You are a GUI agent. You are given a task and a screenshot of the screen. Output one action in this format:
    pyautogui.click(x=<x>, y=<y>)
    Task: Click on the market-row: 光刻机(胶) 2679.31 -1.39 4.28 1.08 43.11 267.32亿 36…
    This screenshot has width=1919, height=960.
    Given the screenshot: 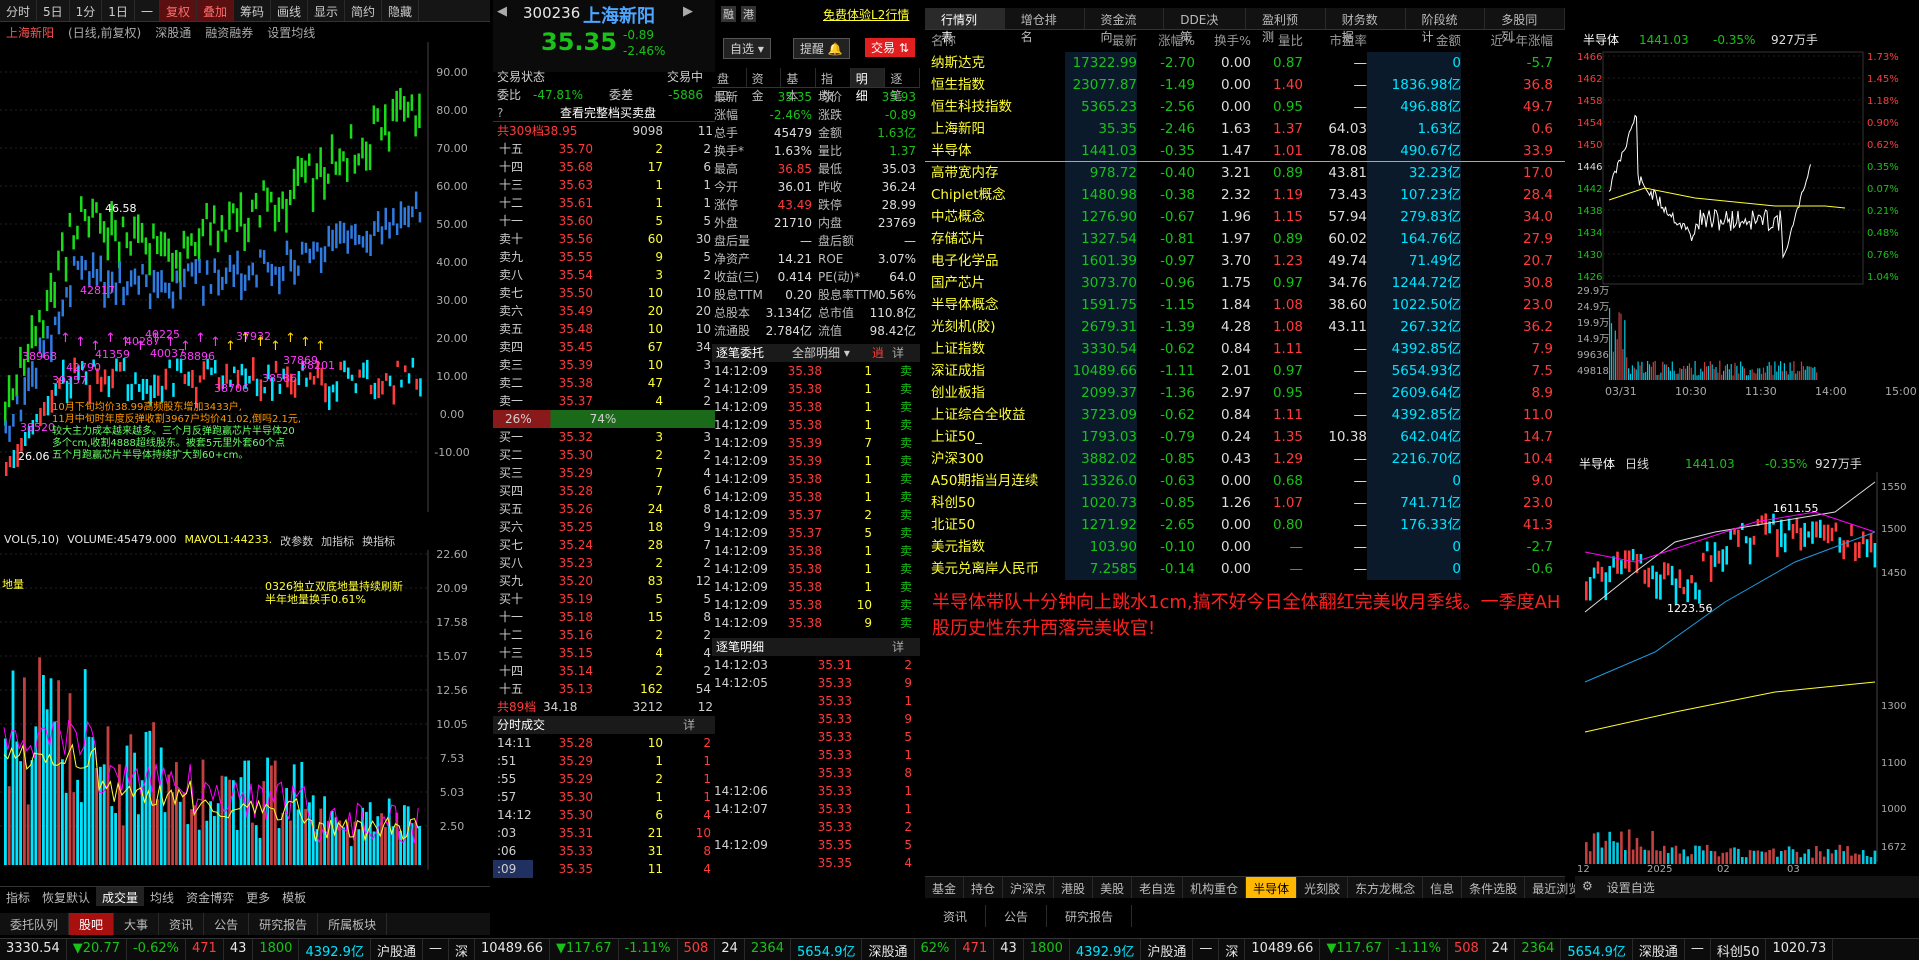 What is the action you would take?
    pyautogui.click(x=1245, y=327)
    